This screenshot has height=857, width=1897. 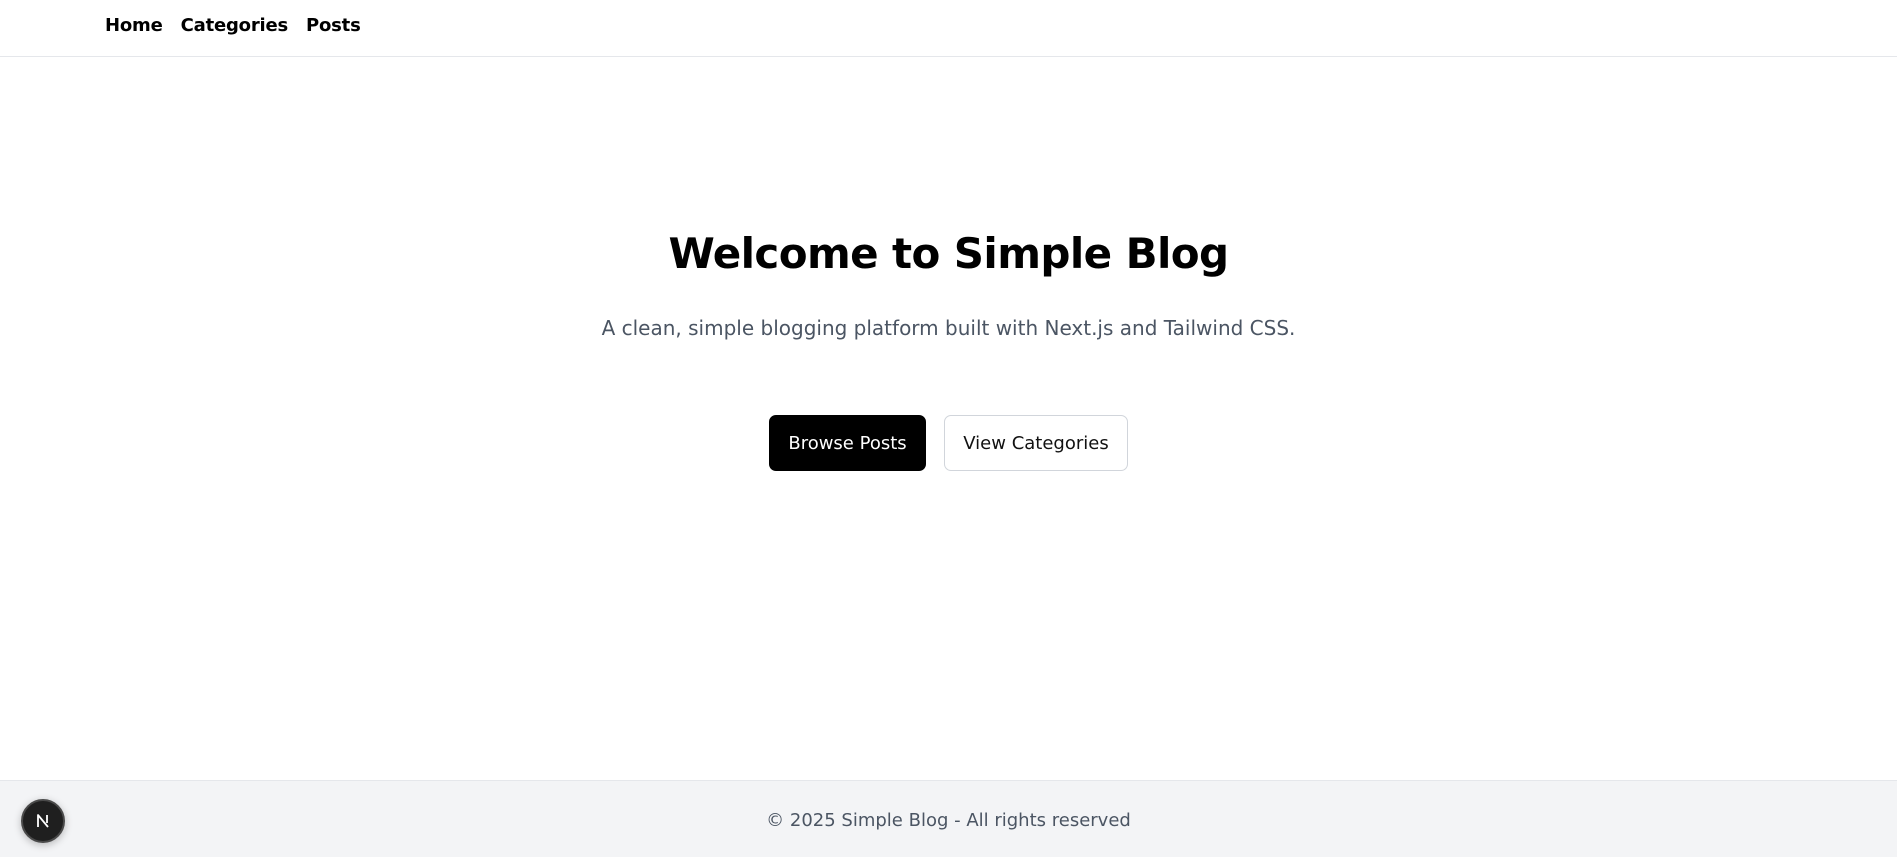 I want to click on view-categories-button: View Categories, so click(x=1036, y=443).